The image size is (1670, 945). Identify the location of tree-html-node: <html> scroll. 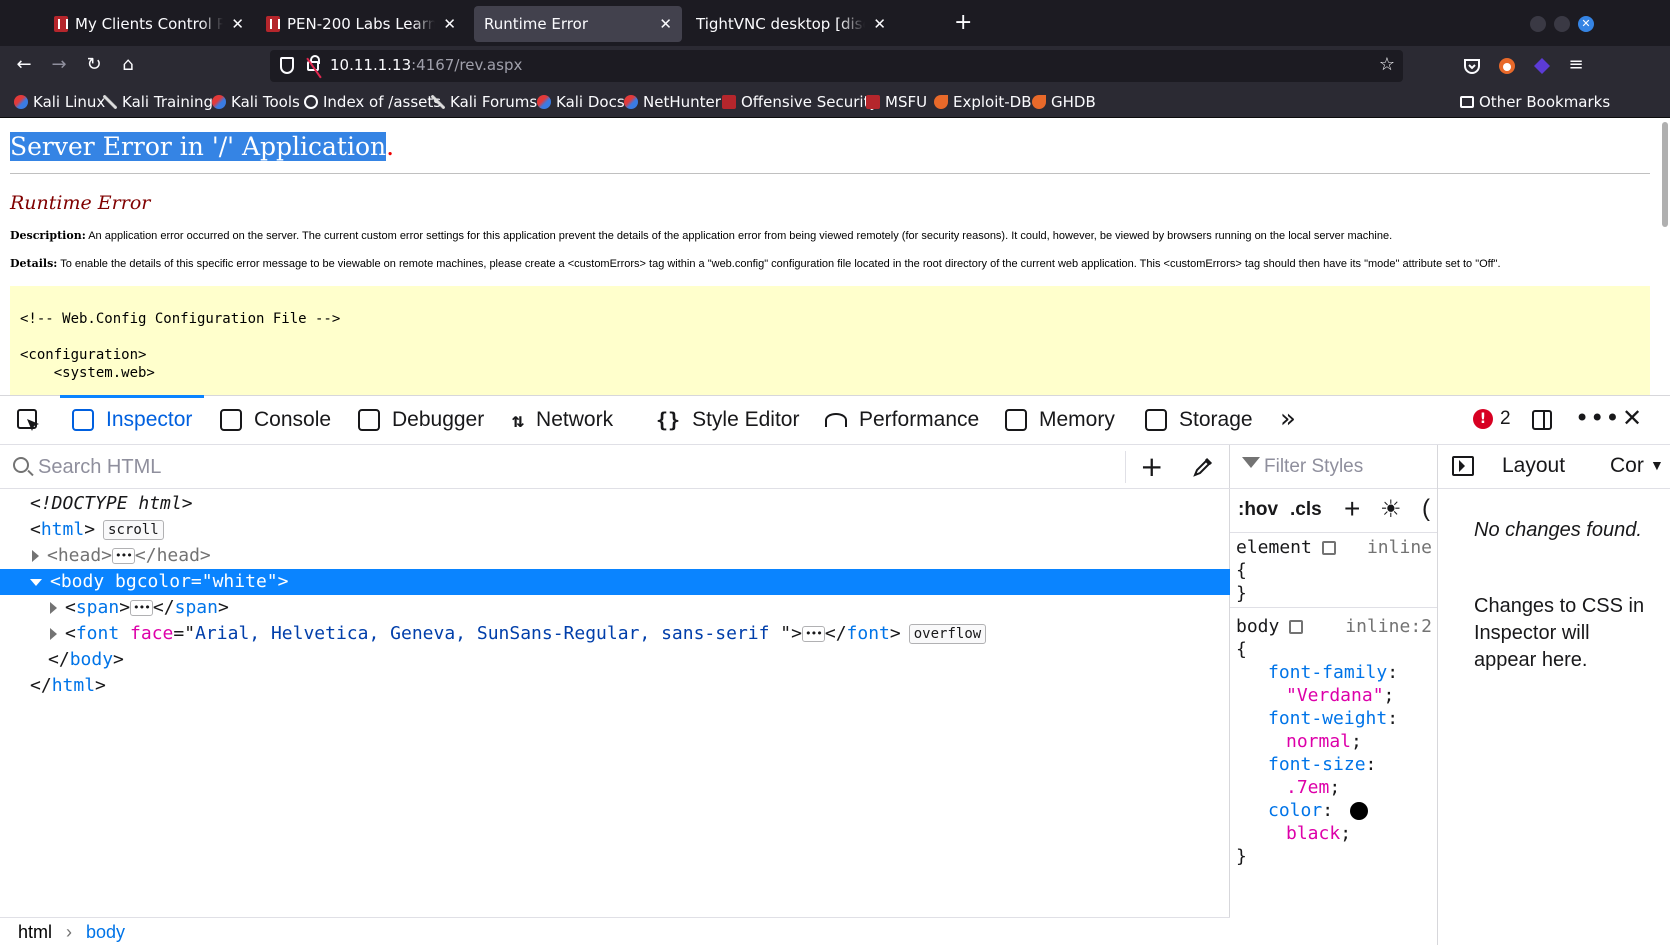
(615, 530).